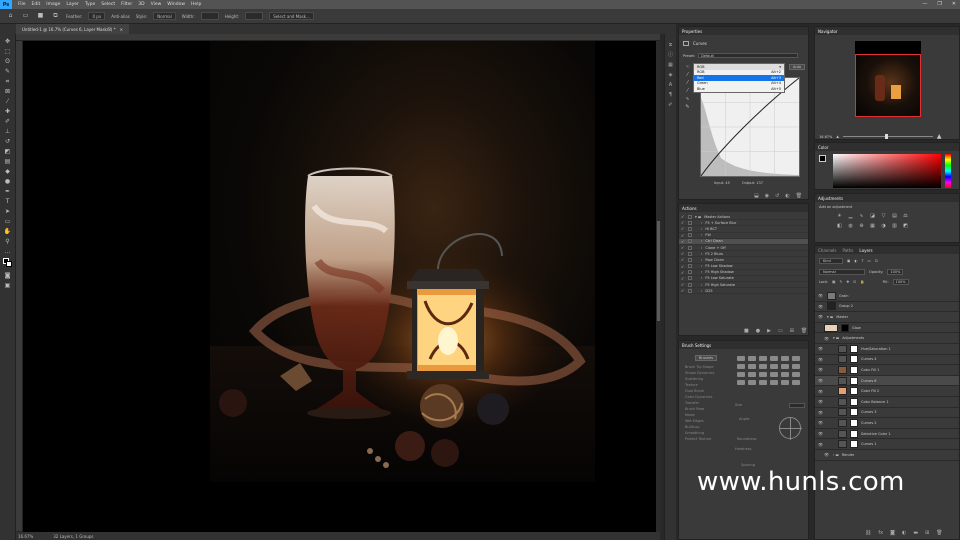  Describe the element at coordinates (7, 142) in the screenshot. I see `history-brush-icon: ↺` at that location.